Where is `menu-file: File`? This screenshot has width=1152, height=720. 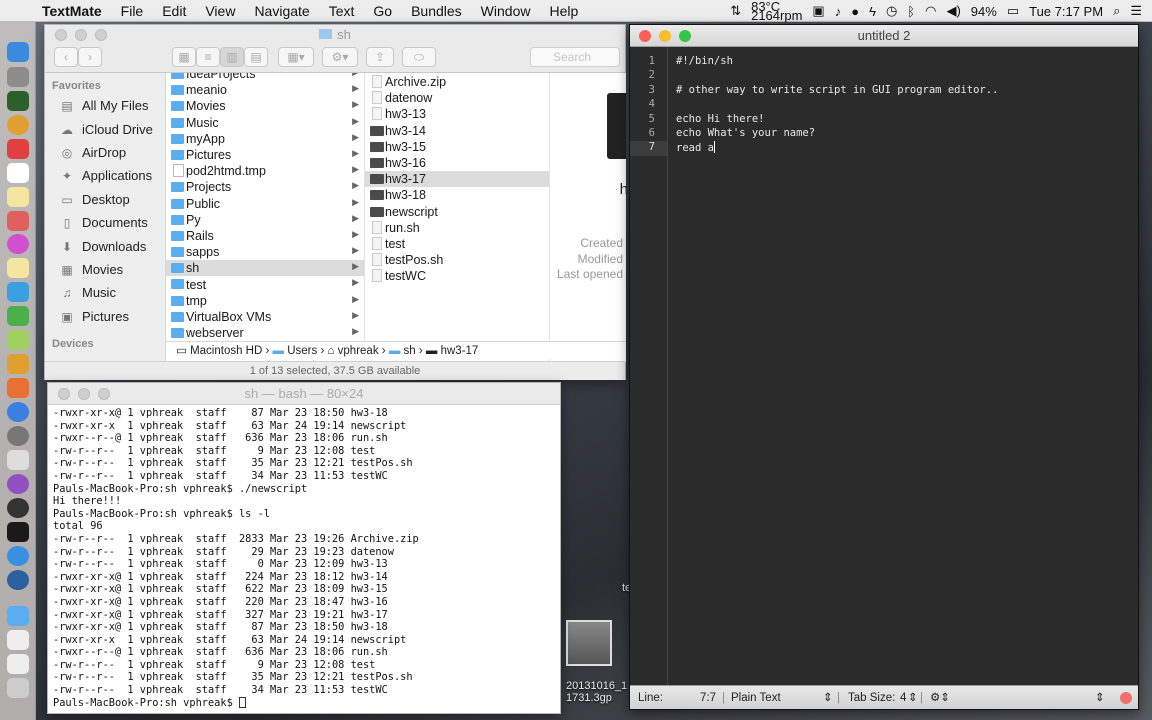 menu-file: File is located at coordinates (132, 11).